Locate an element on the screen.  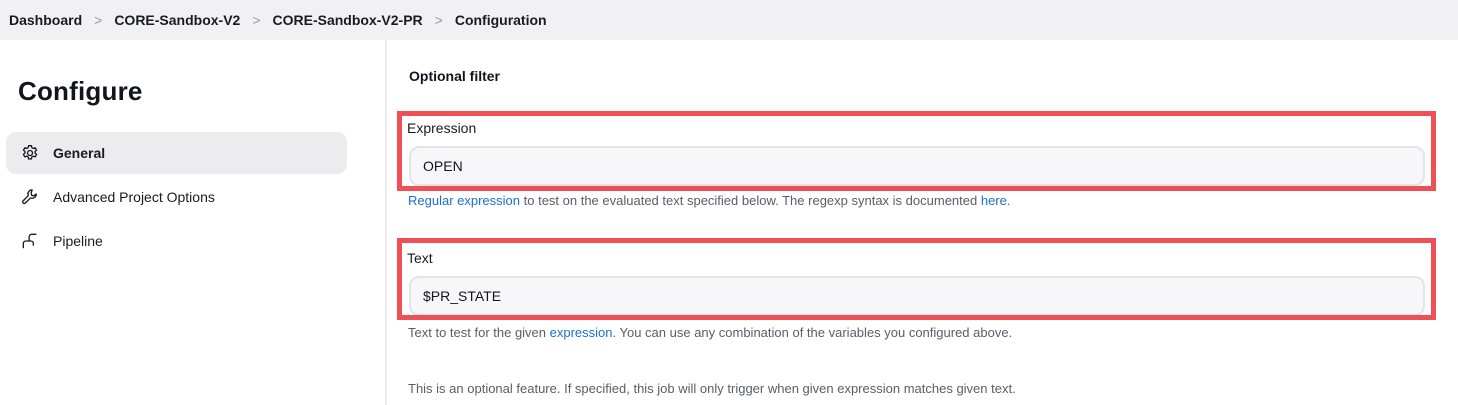
text-help-start: Text to test for the given is located at coordinates (479, 332).